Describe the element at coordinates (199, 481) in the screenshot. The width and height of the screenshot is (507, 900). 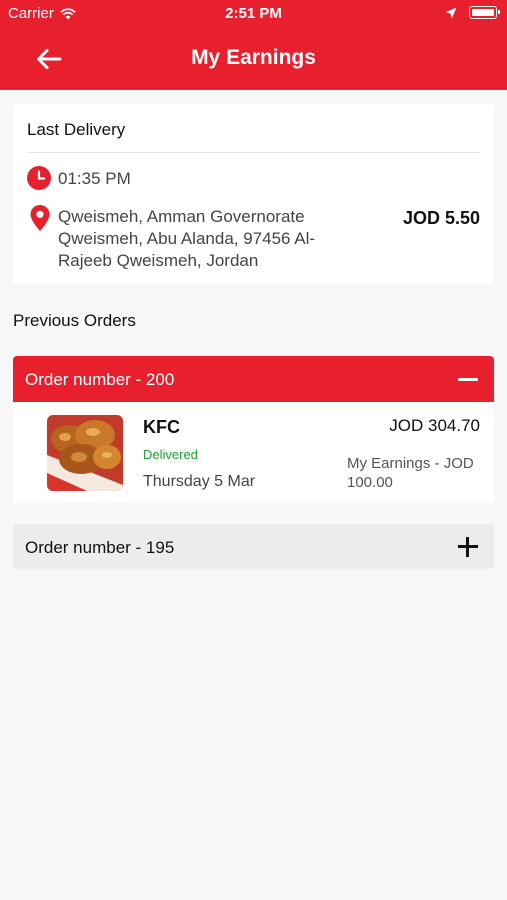
I see `order-date: Thursday 5 Mar` at that location.